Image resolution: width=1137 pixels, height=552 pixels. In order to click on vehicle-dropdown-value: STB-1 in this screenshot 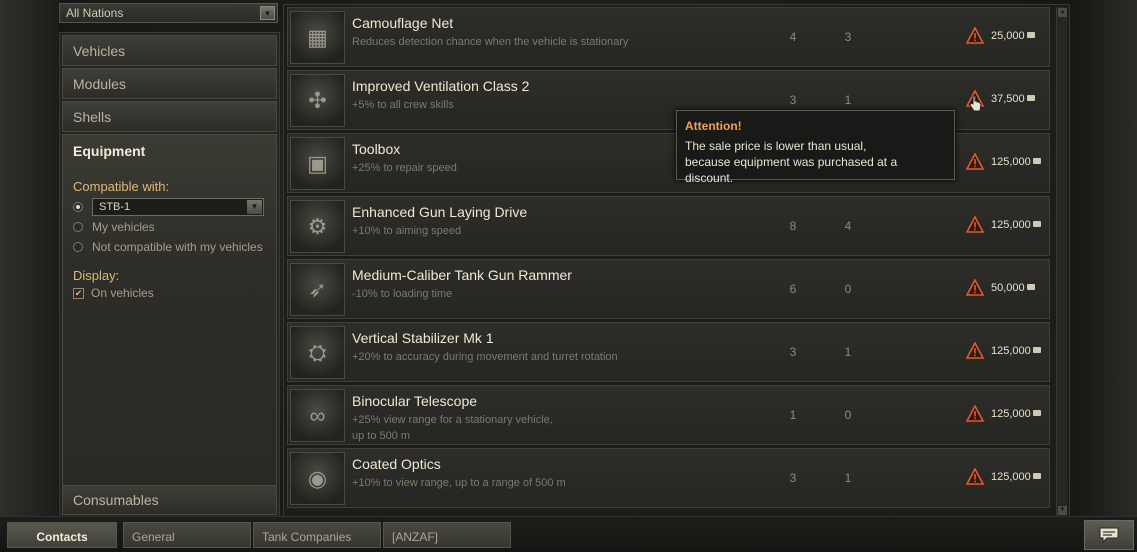, I will do `click(115, 207)`.